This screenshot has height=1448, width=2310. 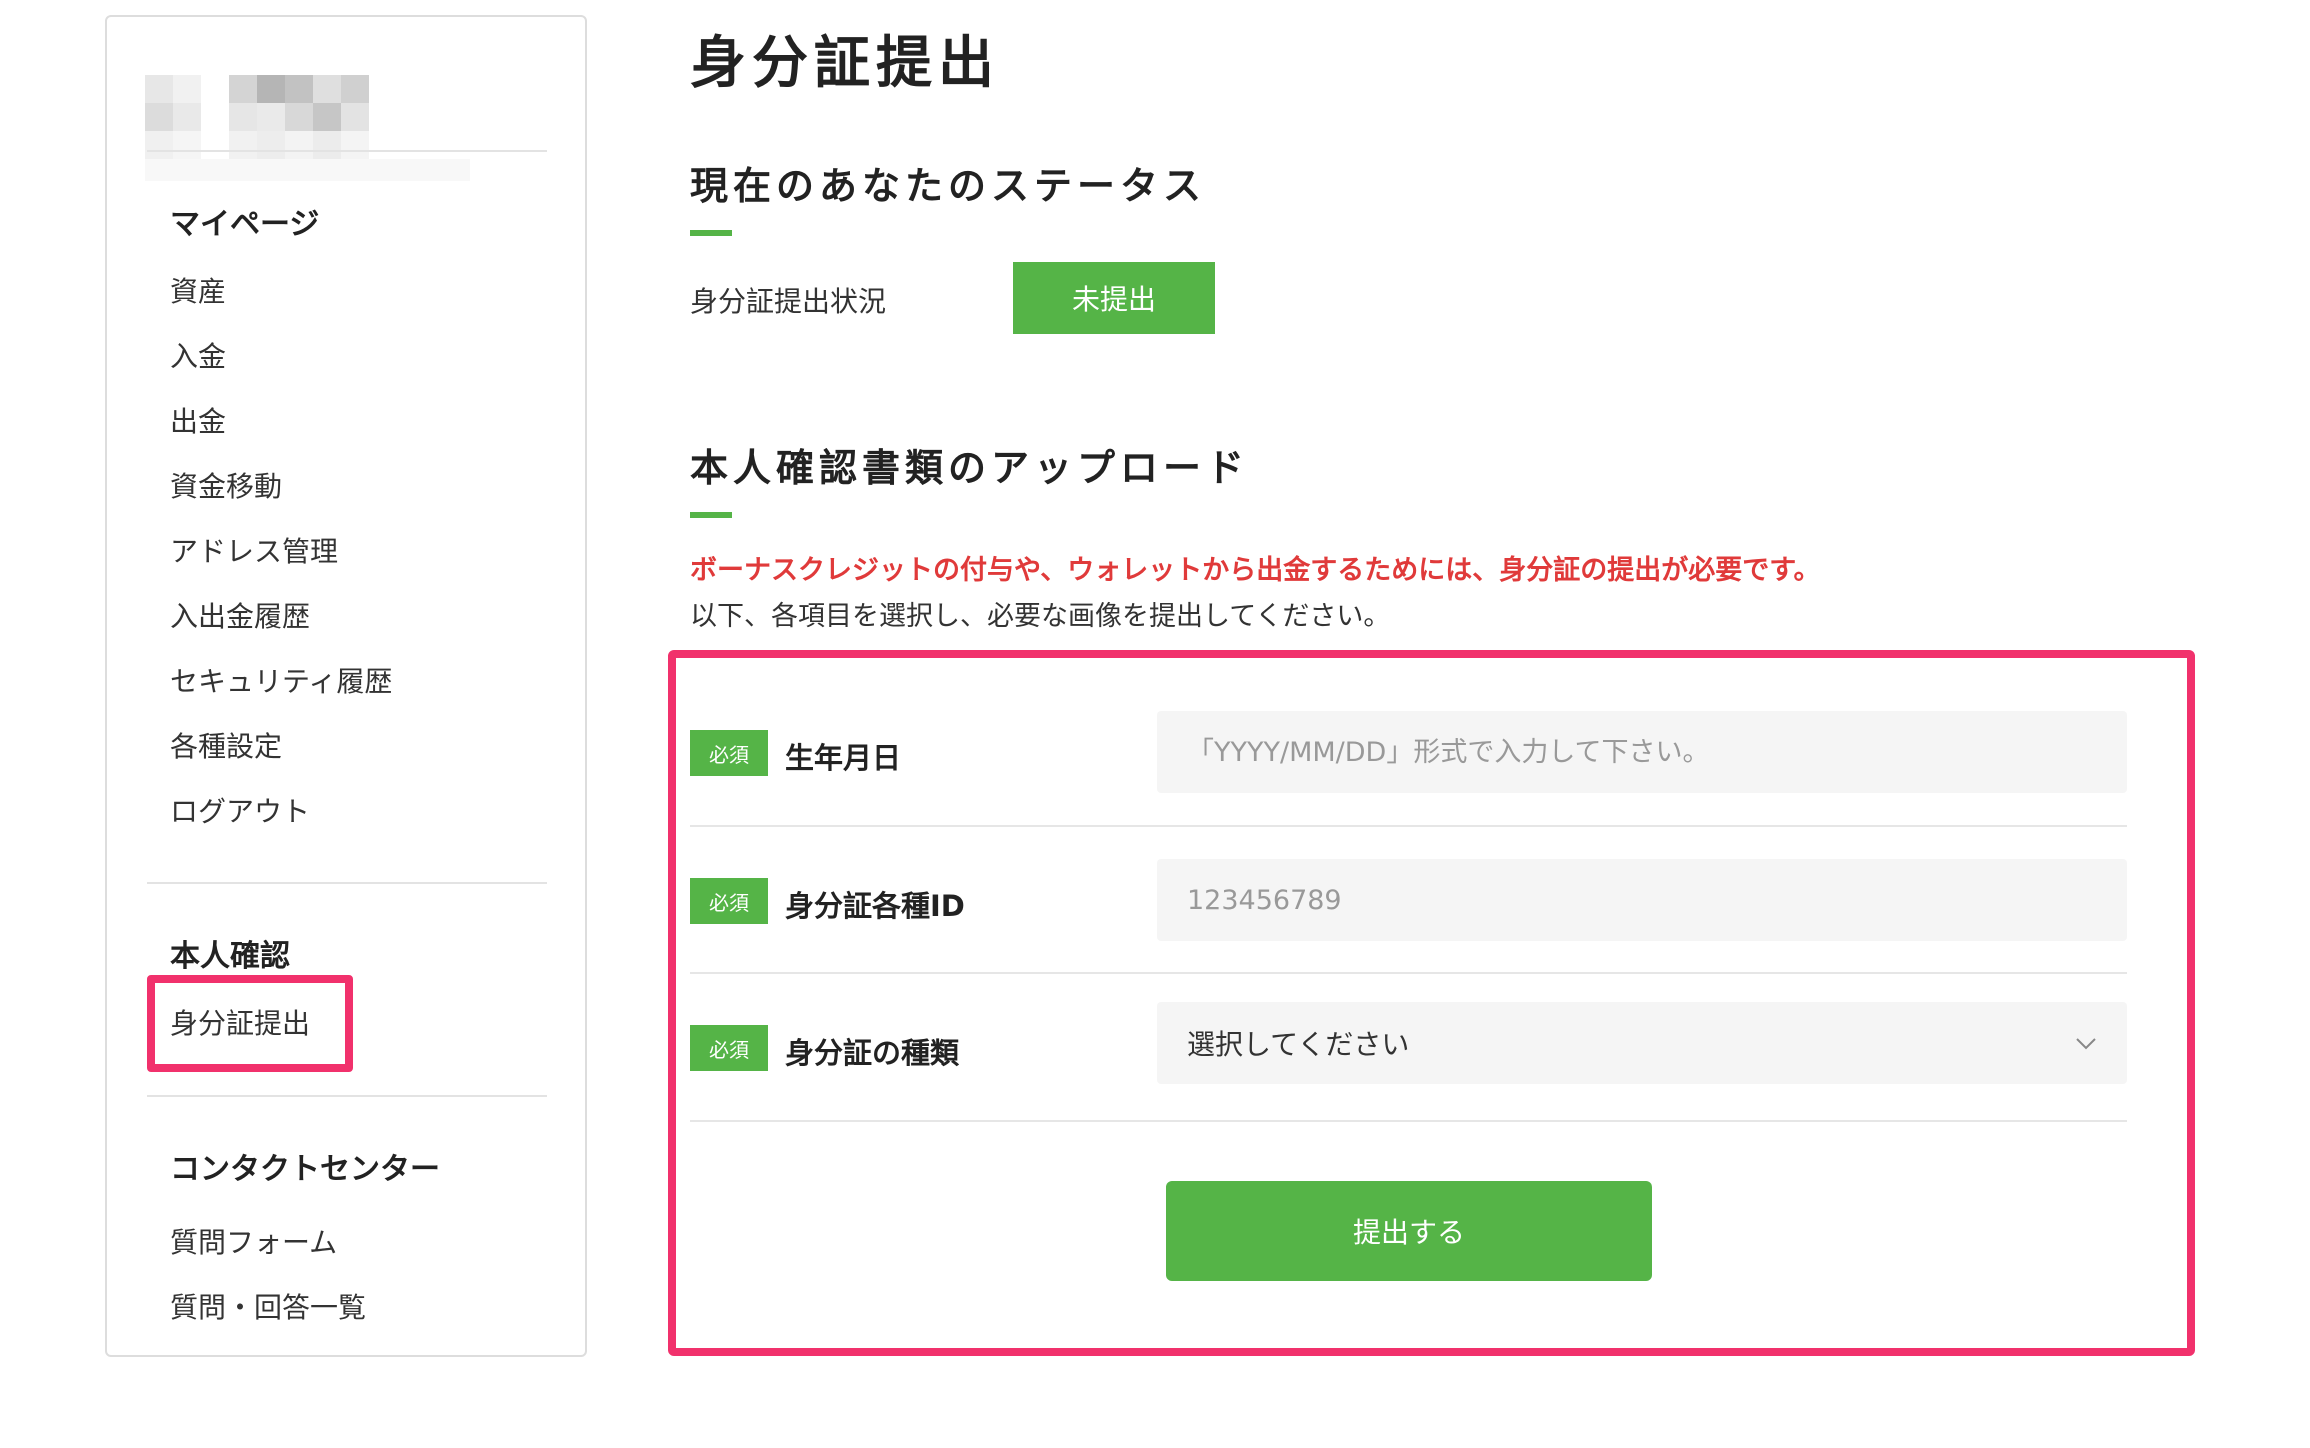 What do you see at coordinates (226, 745) in the screenshot?
I see `sidebar-item-settings: 各種設定` at bounding box center [226, 745].